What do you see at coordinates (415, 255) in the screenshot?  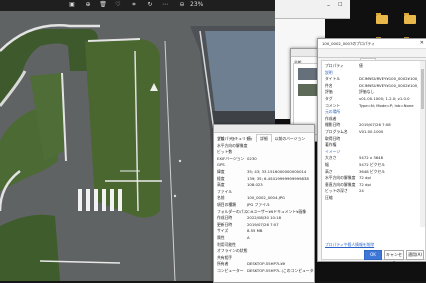 I see `apply-button: 適用(A)` at bounding box center [415, 255].